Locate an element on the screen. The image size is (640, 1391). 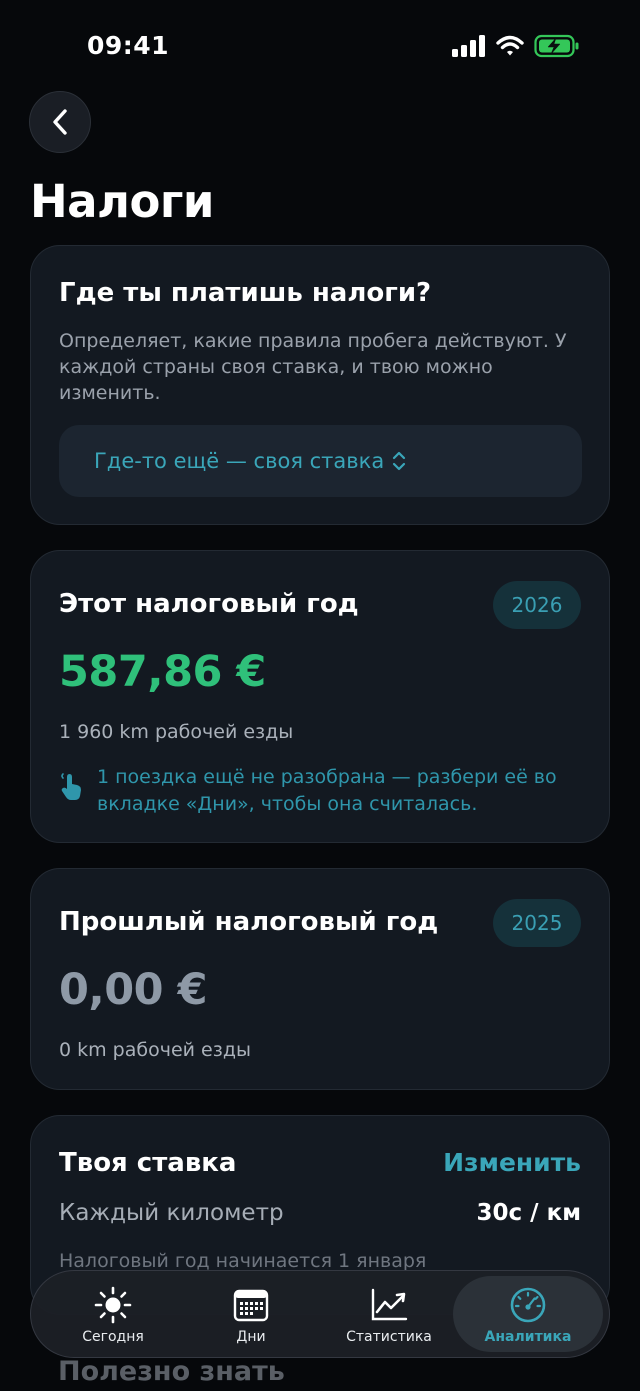
tab-days-label: Дни is located at coordinates (251, 1337).